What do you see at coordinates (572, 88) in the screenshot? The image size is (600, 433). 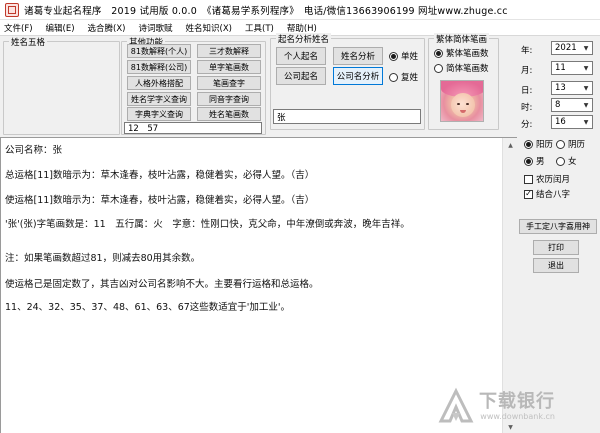 I see `day-select: 13 ▼` at bounding box center [572, 88].